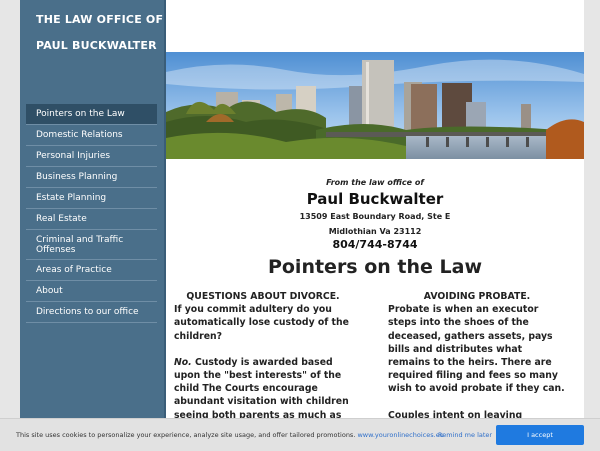 This screenshot has width=600, height=451. Describe the element at coordinates (477, 296) in the screenshot. I see `probate-heading: AVOIDING PROBATE.` at that location.